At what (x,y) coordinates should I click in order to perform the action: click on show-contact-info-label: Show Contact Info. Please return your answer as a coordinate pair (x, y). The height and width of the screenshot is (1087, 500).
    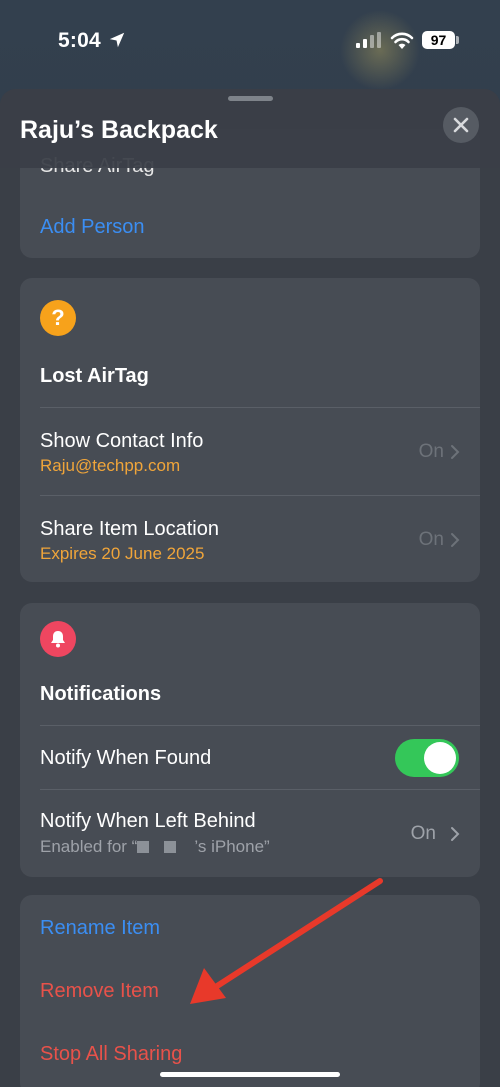
    Looking at the image, I should click on (122, 441).